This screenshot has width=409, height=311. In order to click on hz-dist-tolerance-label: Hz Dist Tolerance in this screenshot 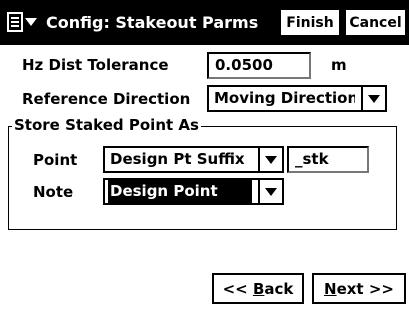, I will do `click(95, 65)`.